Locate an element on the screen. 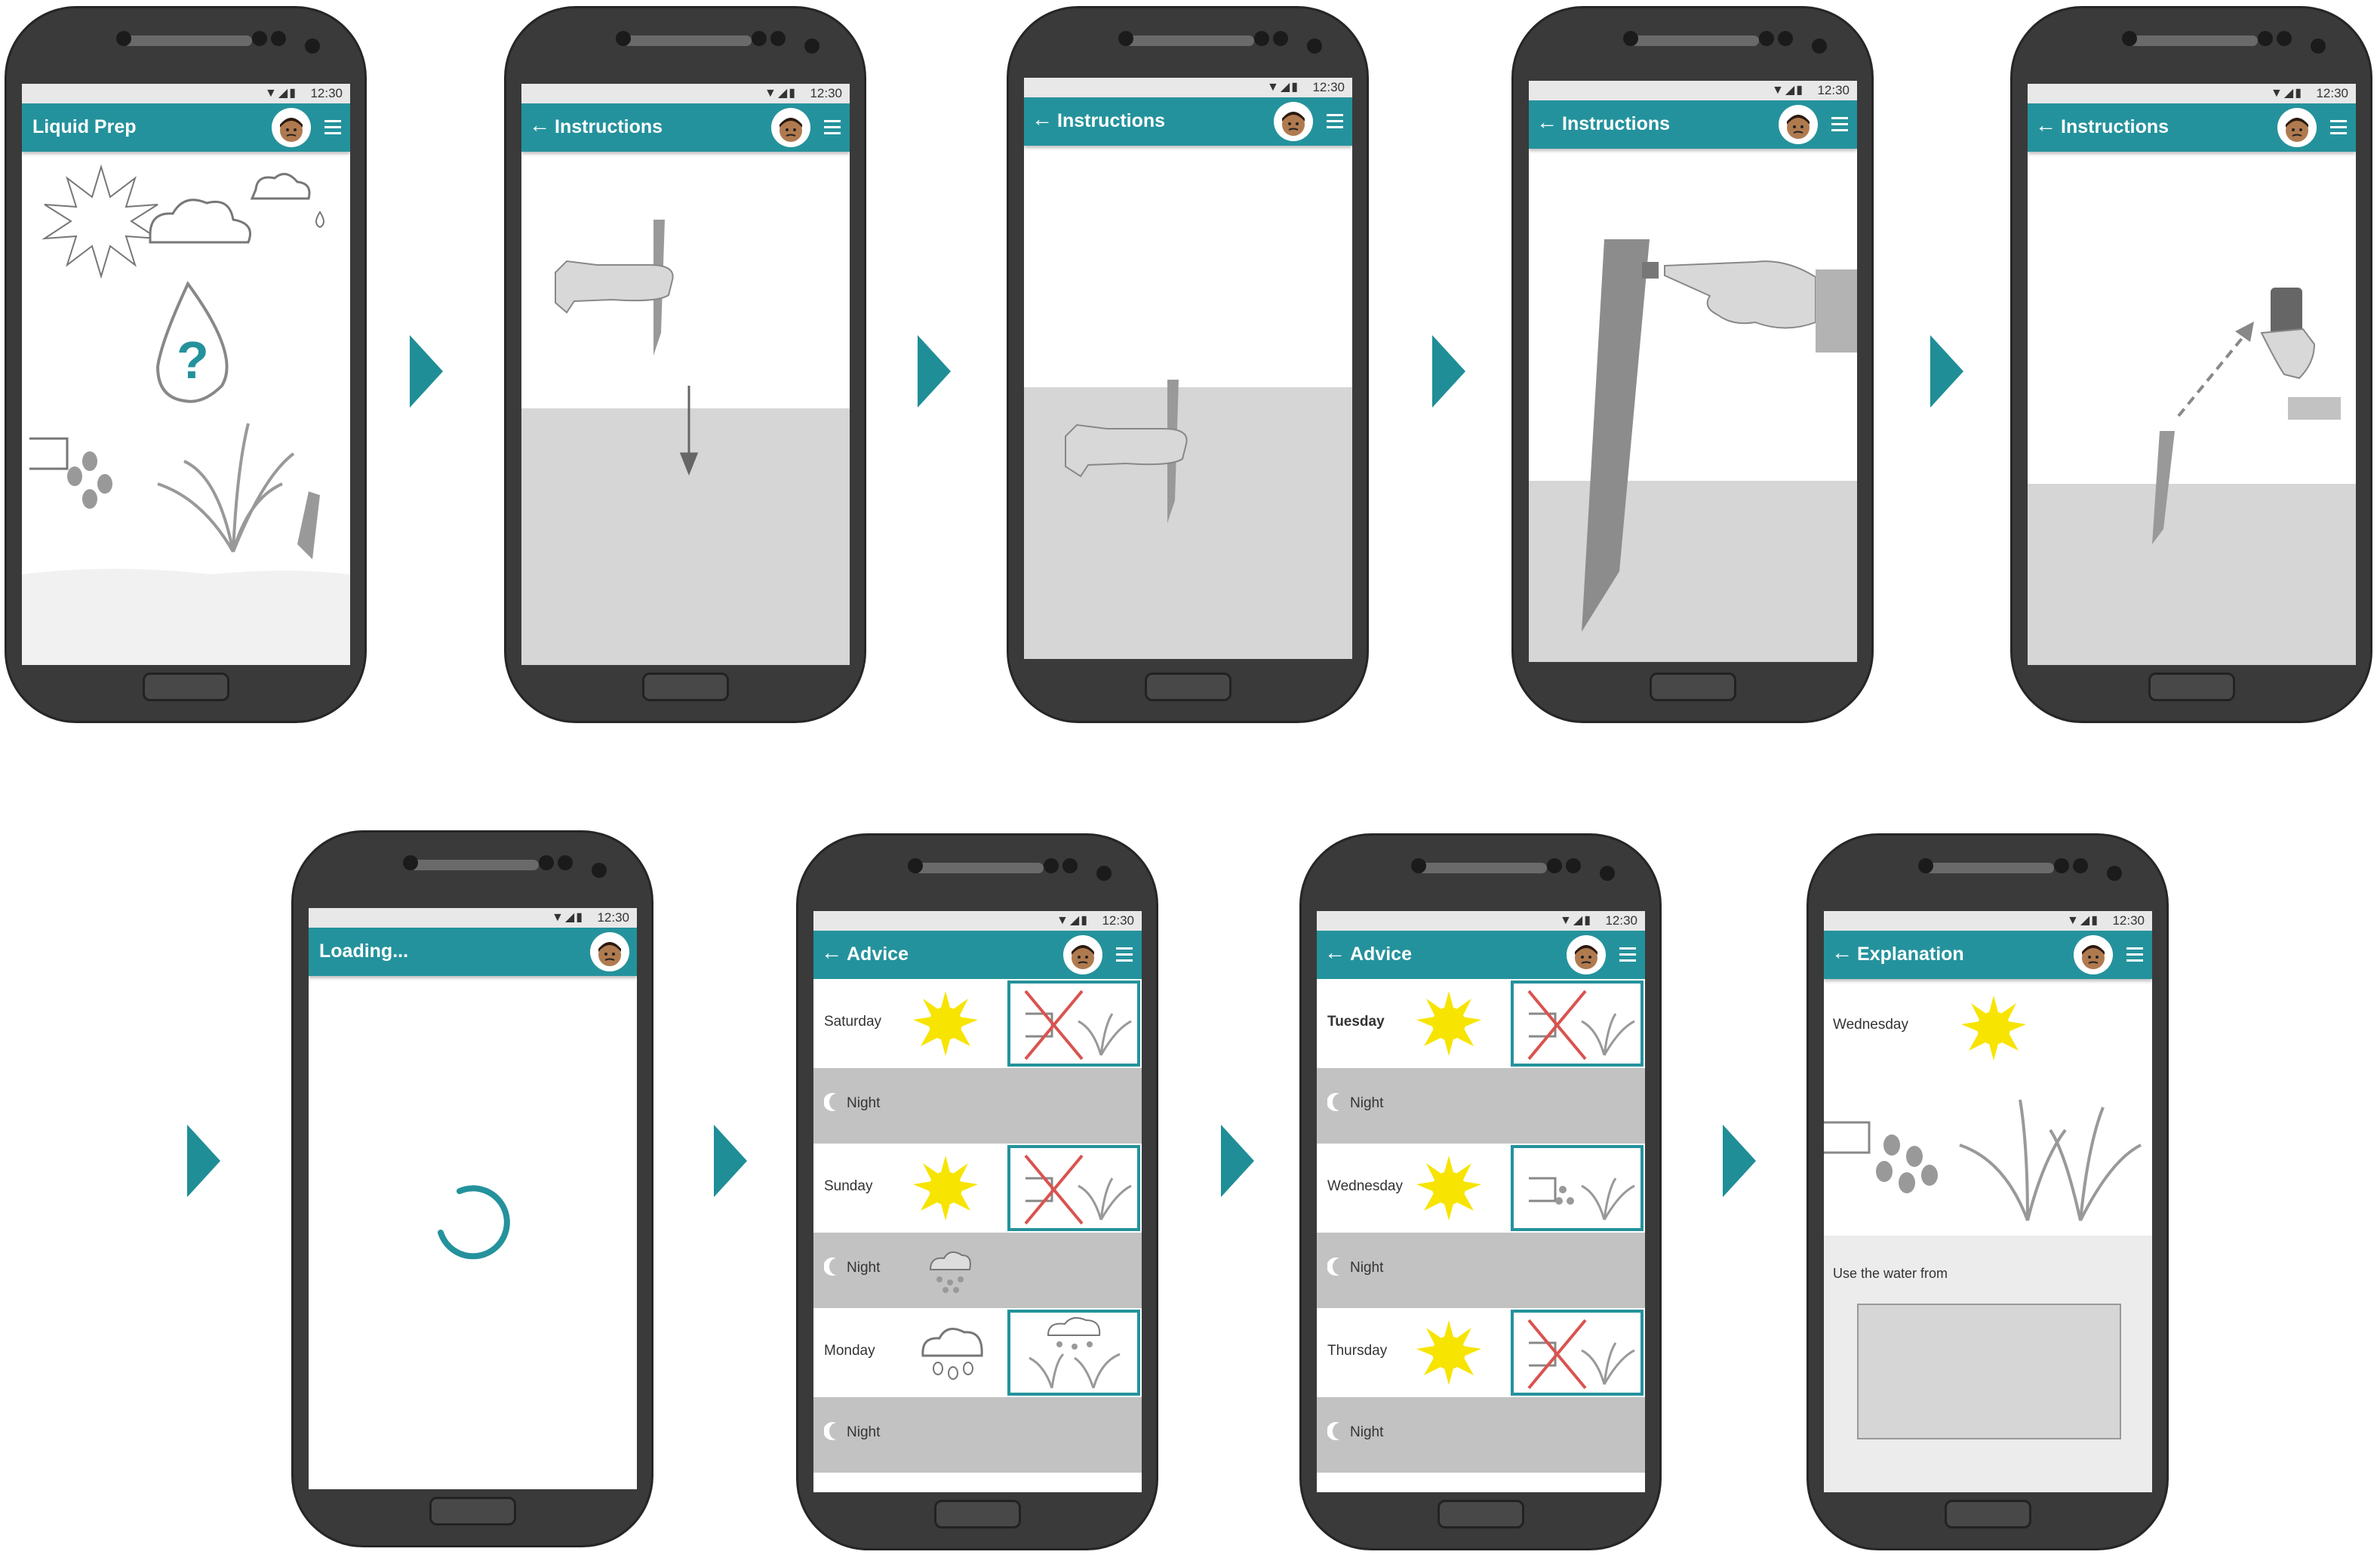 The width and height of the screenshot is (2380, 1567). list-item: Thursday is located at coordinates (1481, 1352).